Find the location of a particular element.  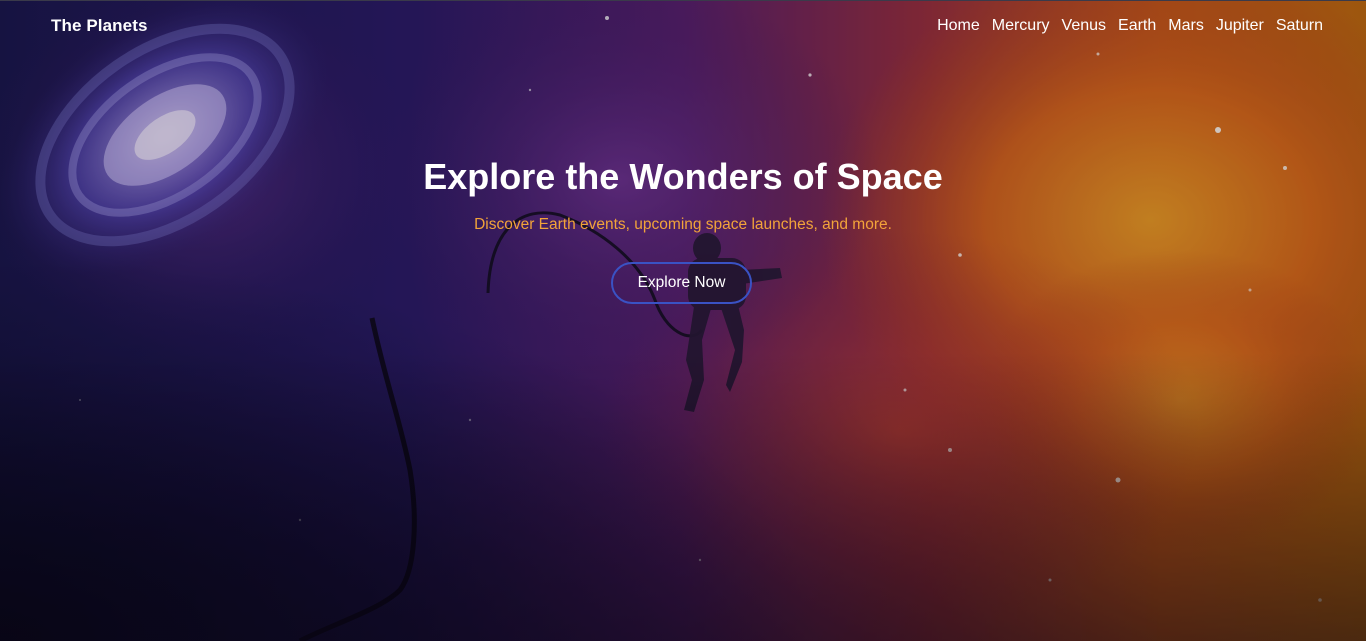

hero-title: Explore the Wonders of Space is located at coordinates (683, 176).